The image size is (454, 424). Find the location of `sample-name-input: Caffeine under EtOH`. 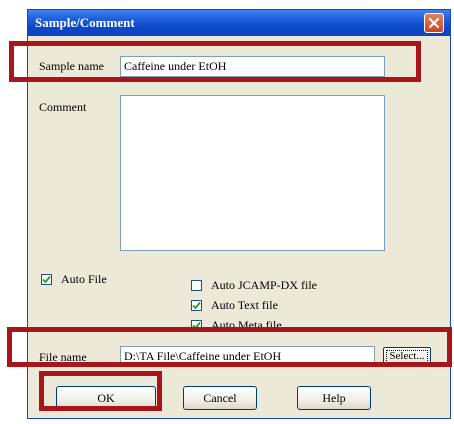

sample-name-input: Caffeine under EtOH is located at coordinates (252, 66).